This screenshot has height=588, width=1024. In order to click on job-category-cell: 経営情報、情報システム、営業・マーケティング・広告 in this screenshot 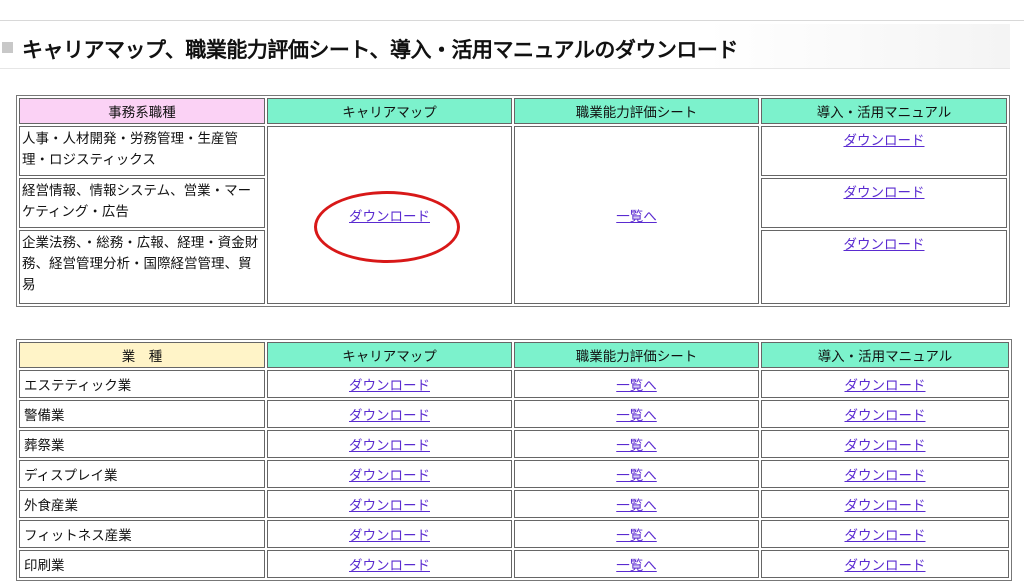, I will do `click(142, 203)`.